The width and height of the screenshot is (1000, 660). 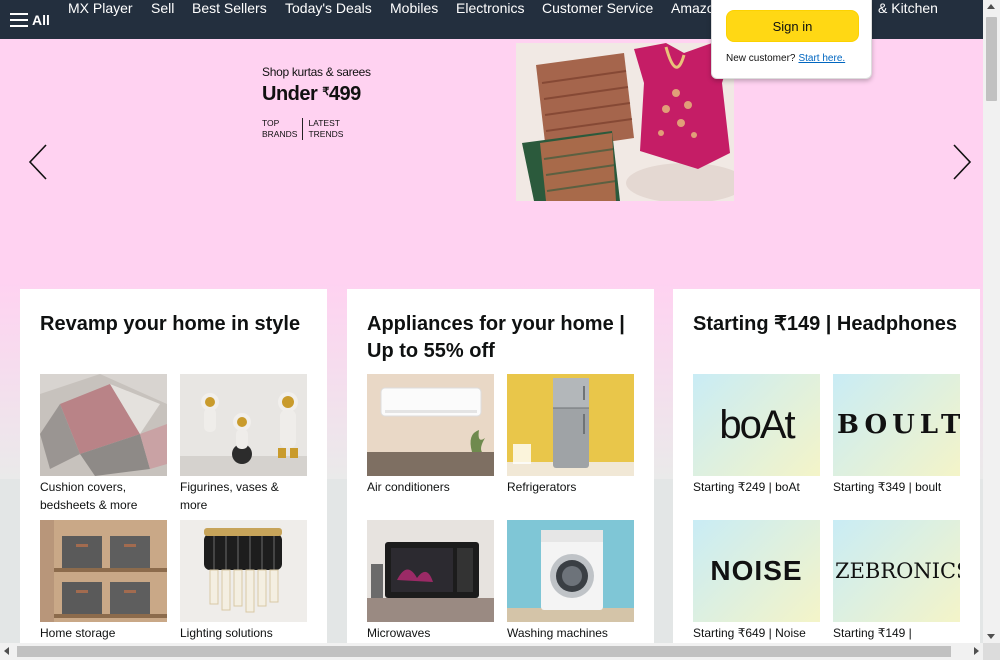 I want to click on carousel-next-button, so click(x=961, y=162).